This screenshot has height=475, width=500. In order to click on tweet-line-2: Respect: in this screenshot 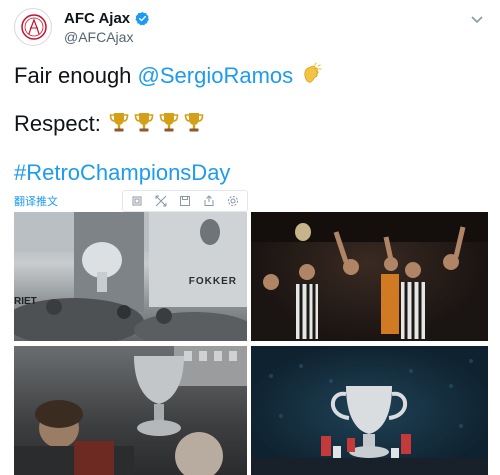, I will do `click(110, 123)`.